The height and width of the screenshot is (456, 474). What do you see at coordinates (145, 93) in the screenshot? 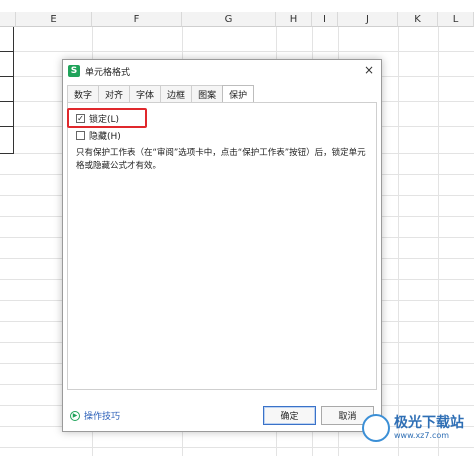
I see `tab-font: 字体` at bounding box center [145, 93].